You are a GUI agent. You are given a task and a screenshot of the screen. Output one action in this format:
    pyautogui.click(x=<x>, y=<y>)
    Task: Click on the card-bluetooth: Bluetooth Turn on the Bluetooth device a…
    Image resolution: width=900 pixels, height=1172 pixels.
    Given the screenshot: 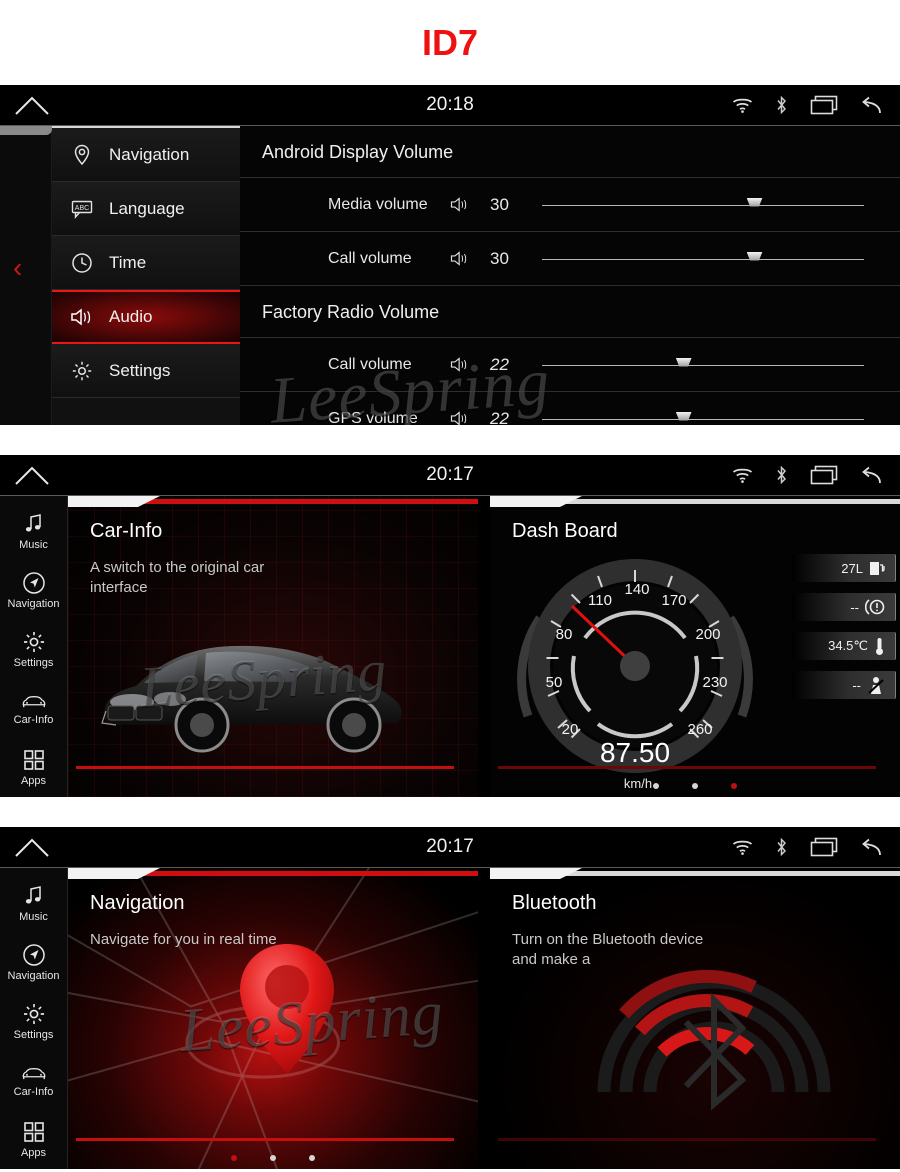 What is the action you would take?
    pyautogui.click(x=695, y=1018)
    